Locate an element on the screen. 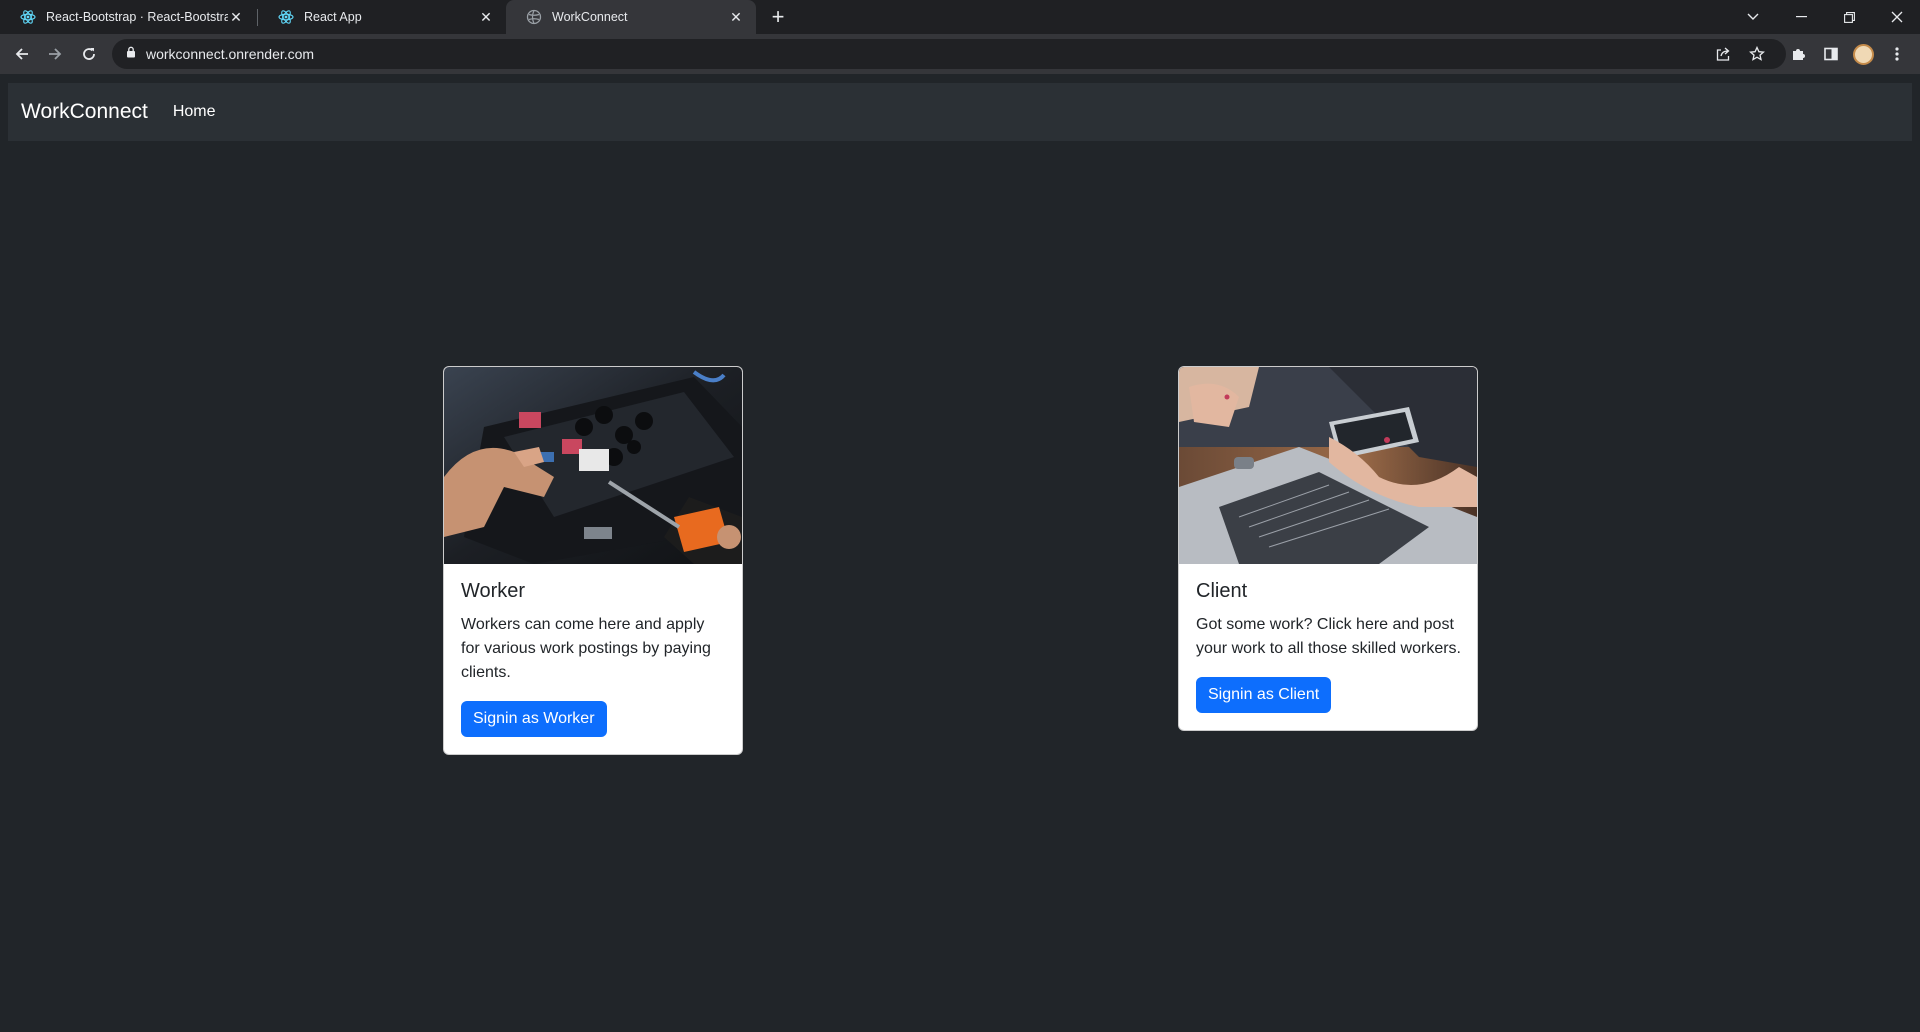  globe-icon is located at coordinates (534, 17).